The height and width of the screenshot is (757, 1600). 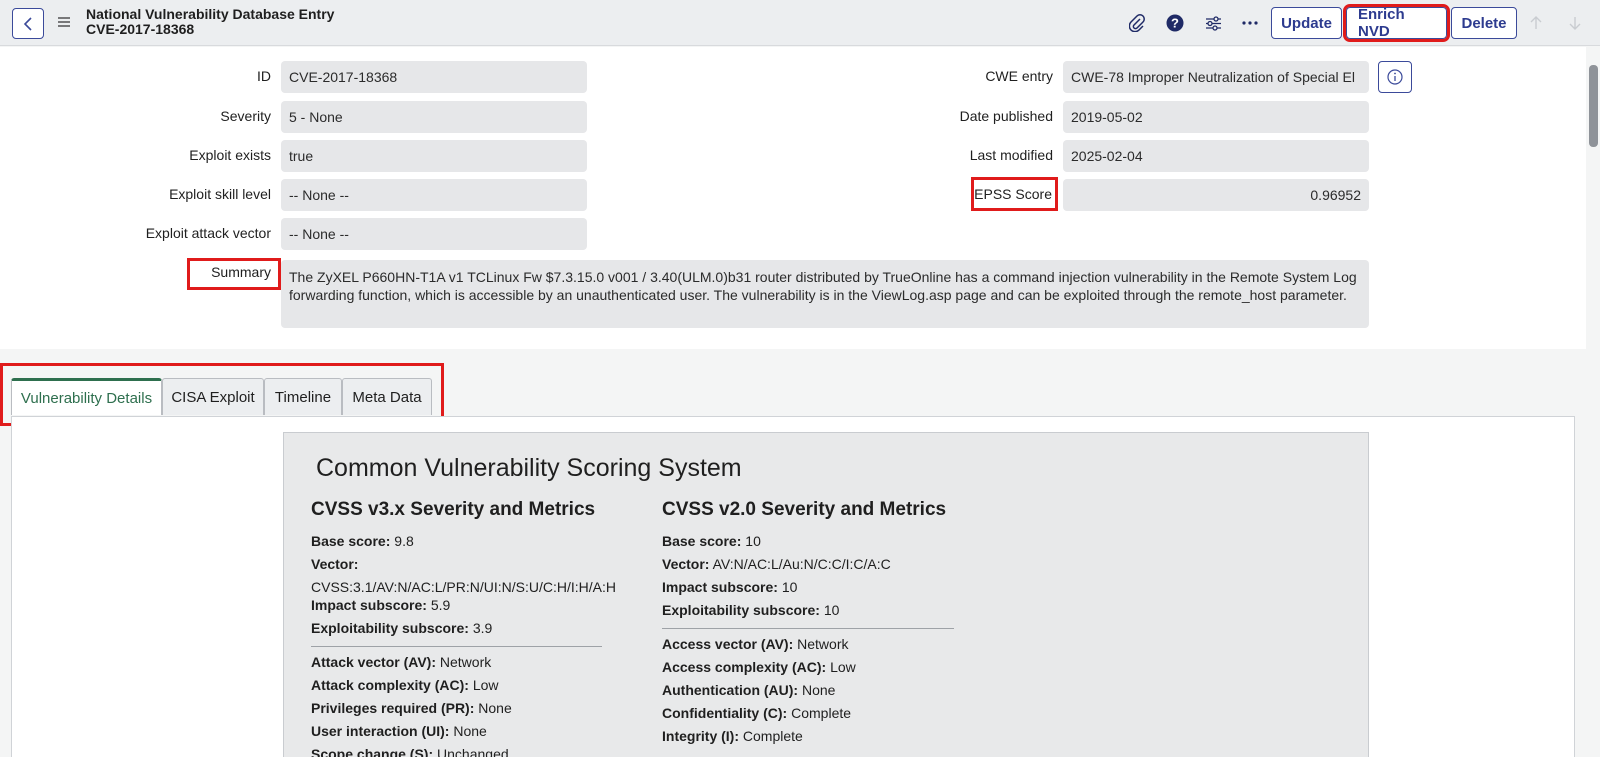 What do you see at coordinates (728, 644) in the screenshot?
I see `v2-av-label: Access vector (AV):` at bounding box center [728, 644].